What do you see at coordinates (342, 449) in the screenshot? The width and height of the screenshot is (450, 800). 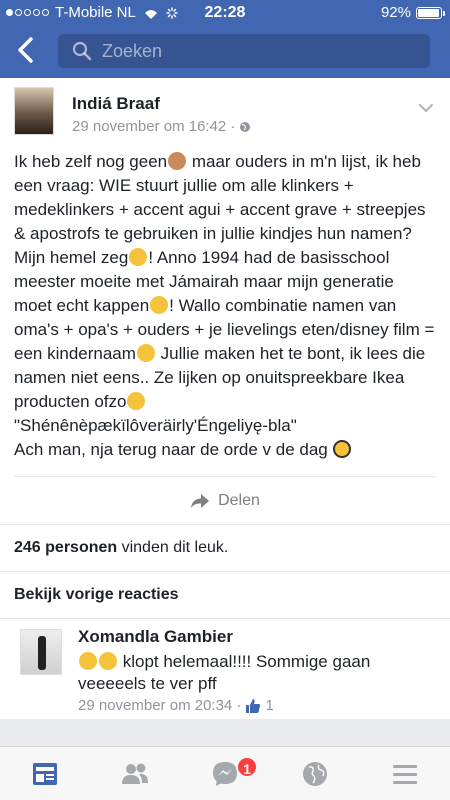 I see `nerd-emoji-icon` at bounding box center [342, 449].